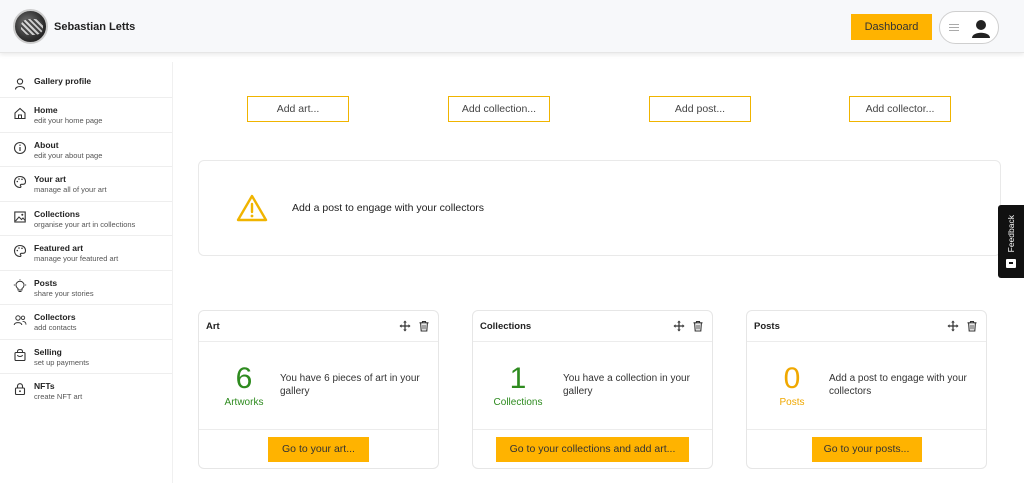 The height and width of the screenshot is (483, 1024). I want to click on brand: Sebastian Letts, so click(74, 26).